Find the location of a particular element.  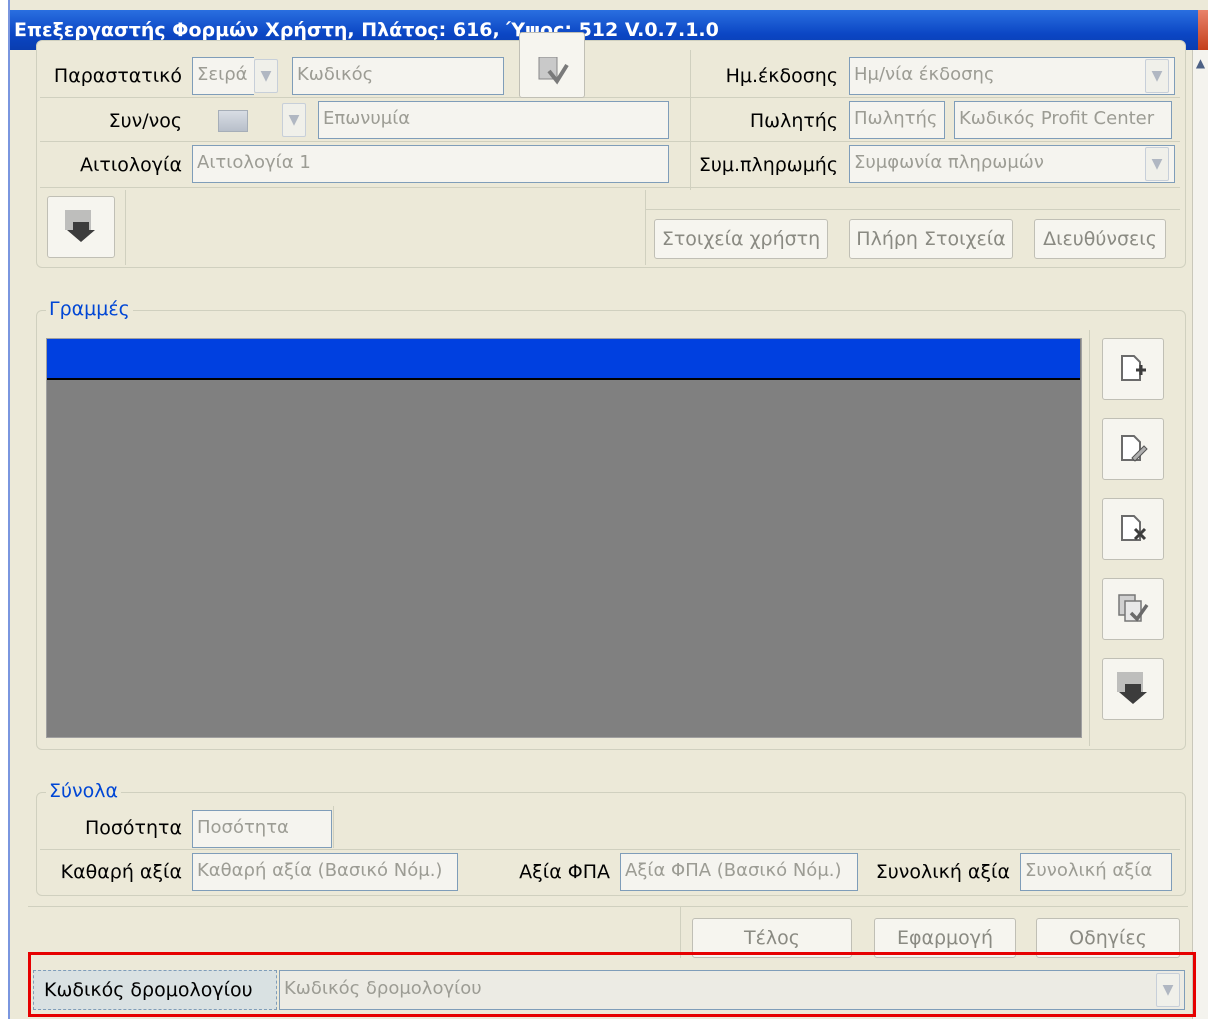

total-field: Συνολική αξία is located at coordinates (1096, 872).